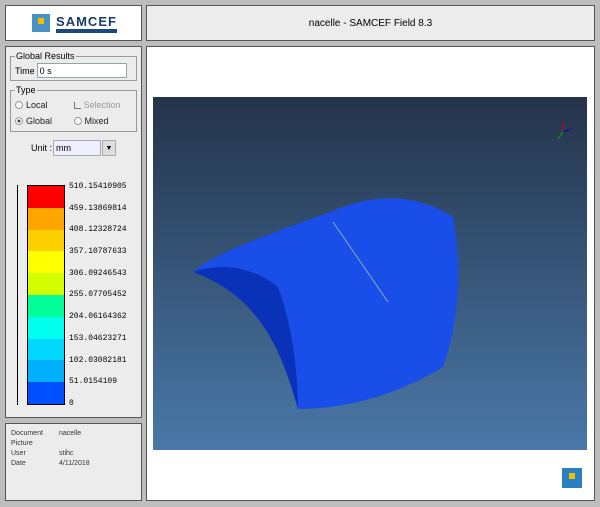 The width and height of the screenshot is (600, 507). What do you see at coordinates (73, 445) in the screenshot?
I see `info-row: Picture` at bounding box center [73, 445].